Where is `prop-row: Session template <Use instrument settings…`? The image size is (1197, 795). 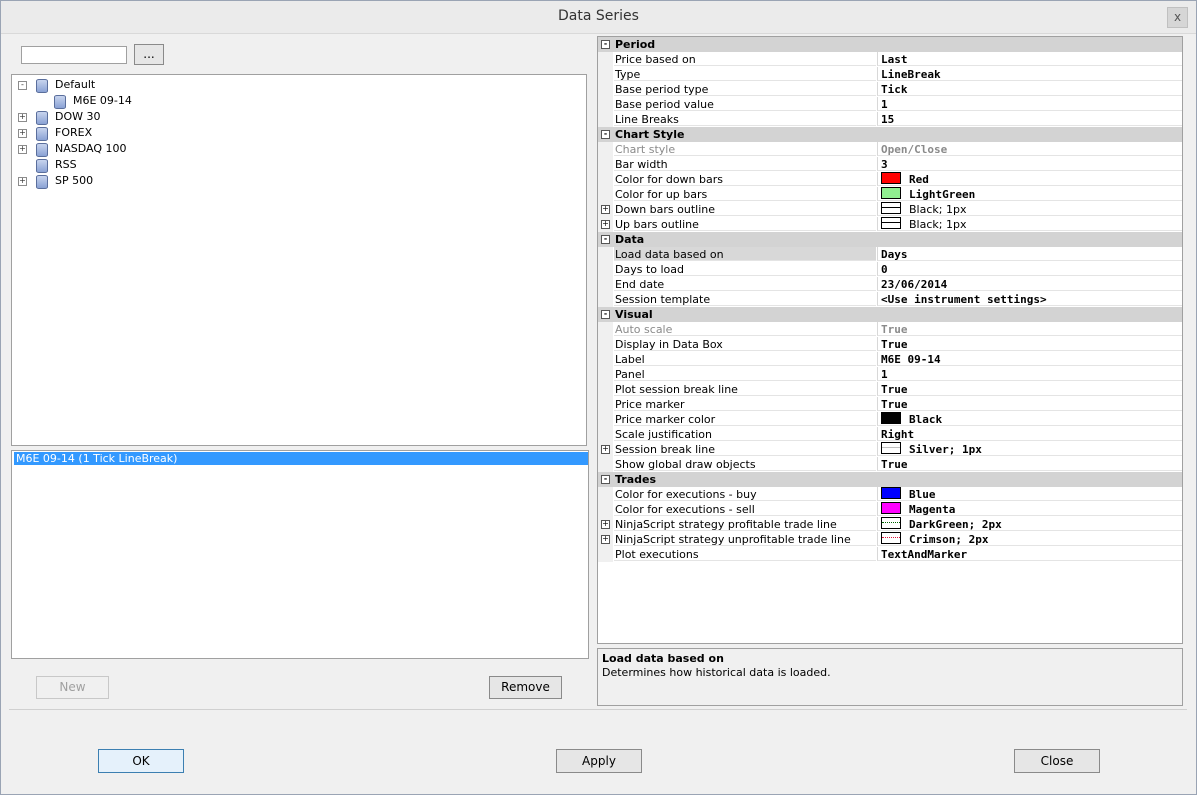 prop-row: Session template <Use instrument settings… is located at coordinates (890, 299).